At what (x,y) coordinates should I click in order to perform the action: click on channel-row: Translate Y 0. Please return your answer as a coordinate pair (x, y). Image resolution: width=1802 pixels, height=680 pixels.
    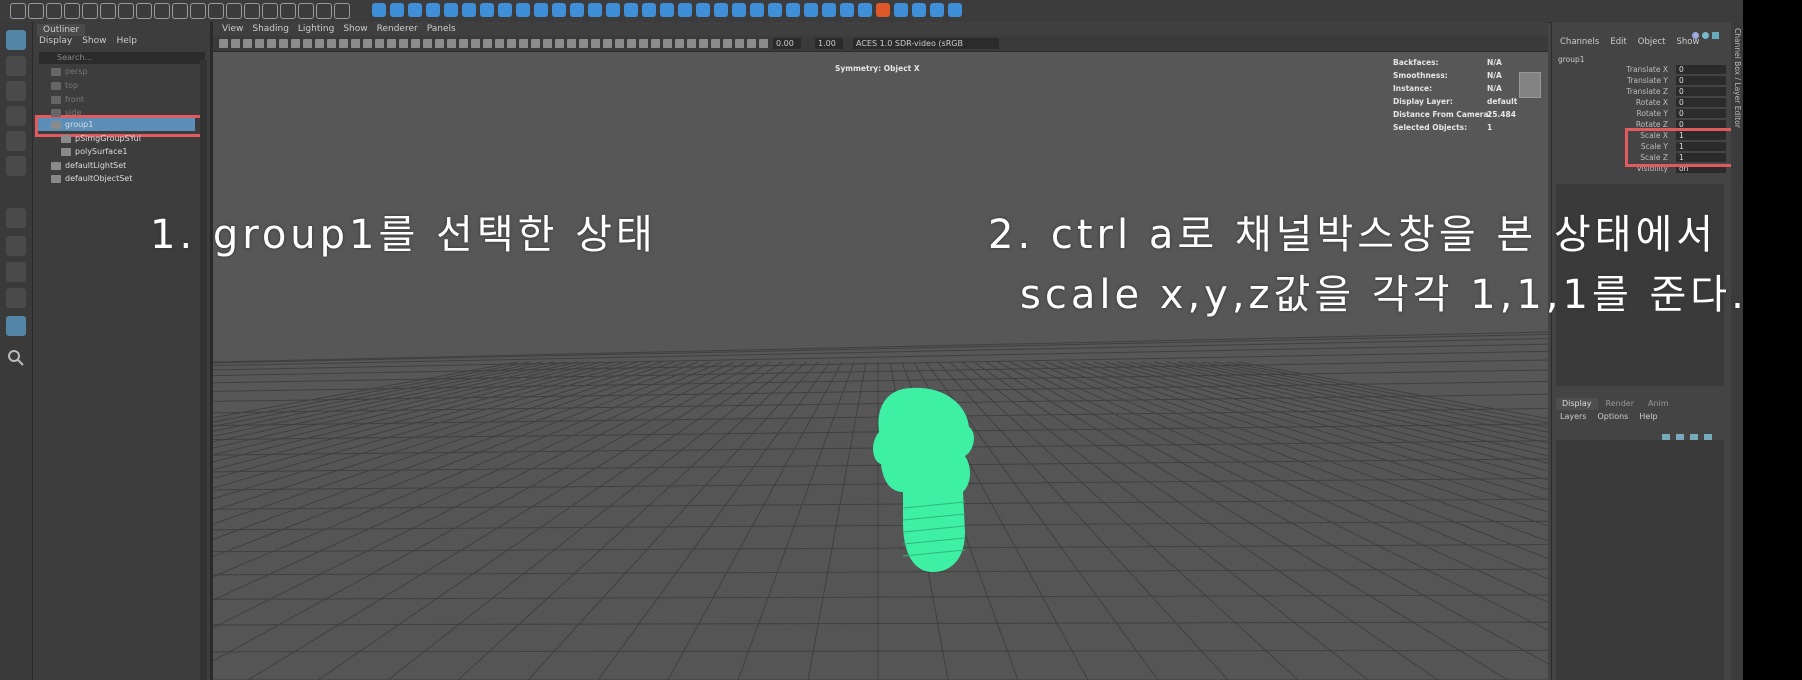
    Looking at the image, I should click on (1639, 80).